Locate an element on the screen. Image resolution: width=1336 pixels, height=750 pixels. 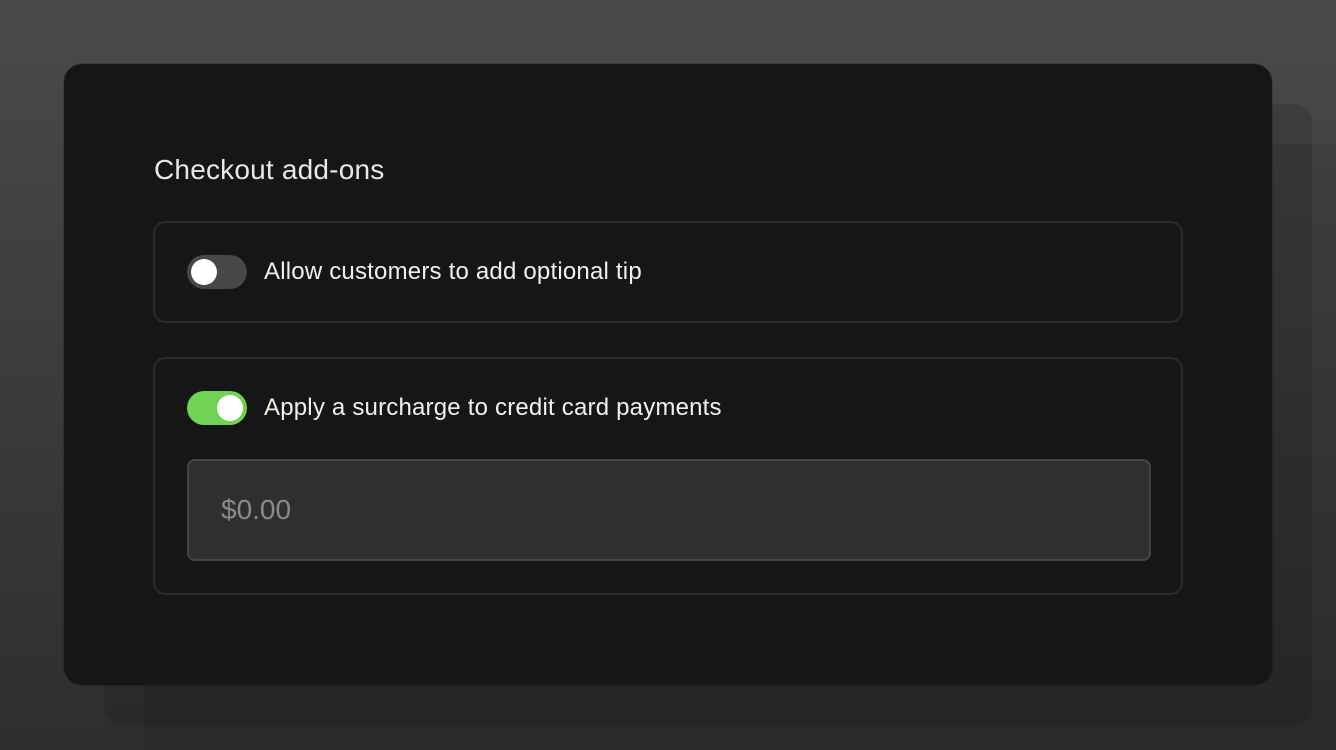
tip-toggle is located at coordinates (217, 272).